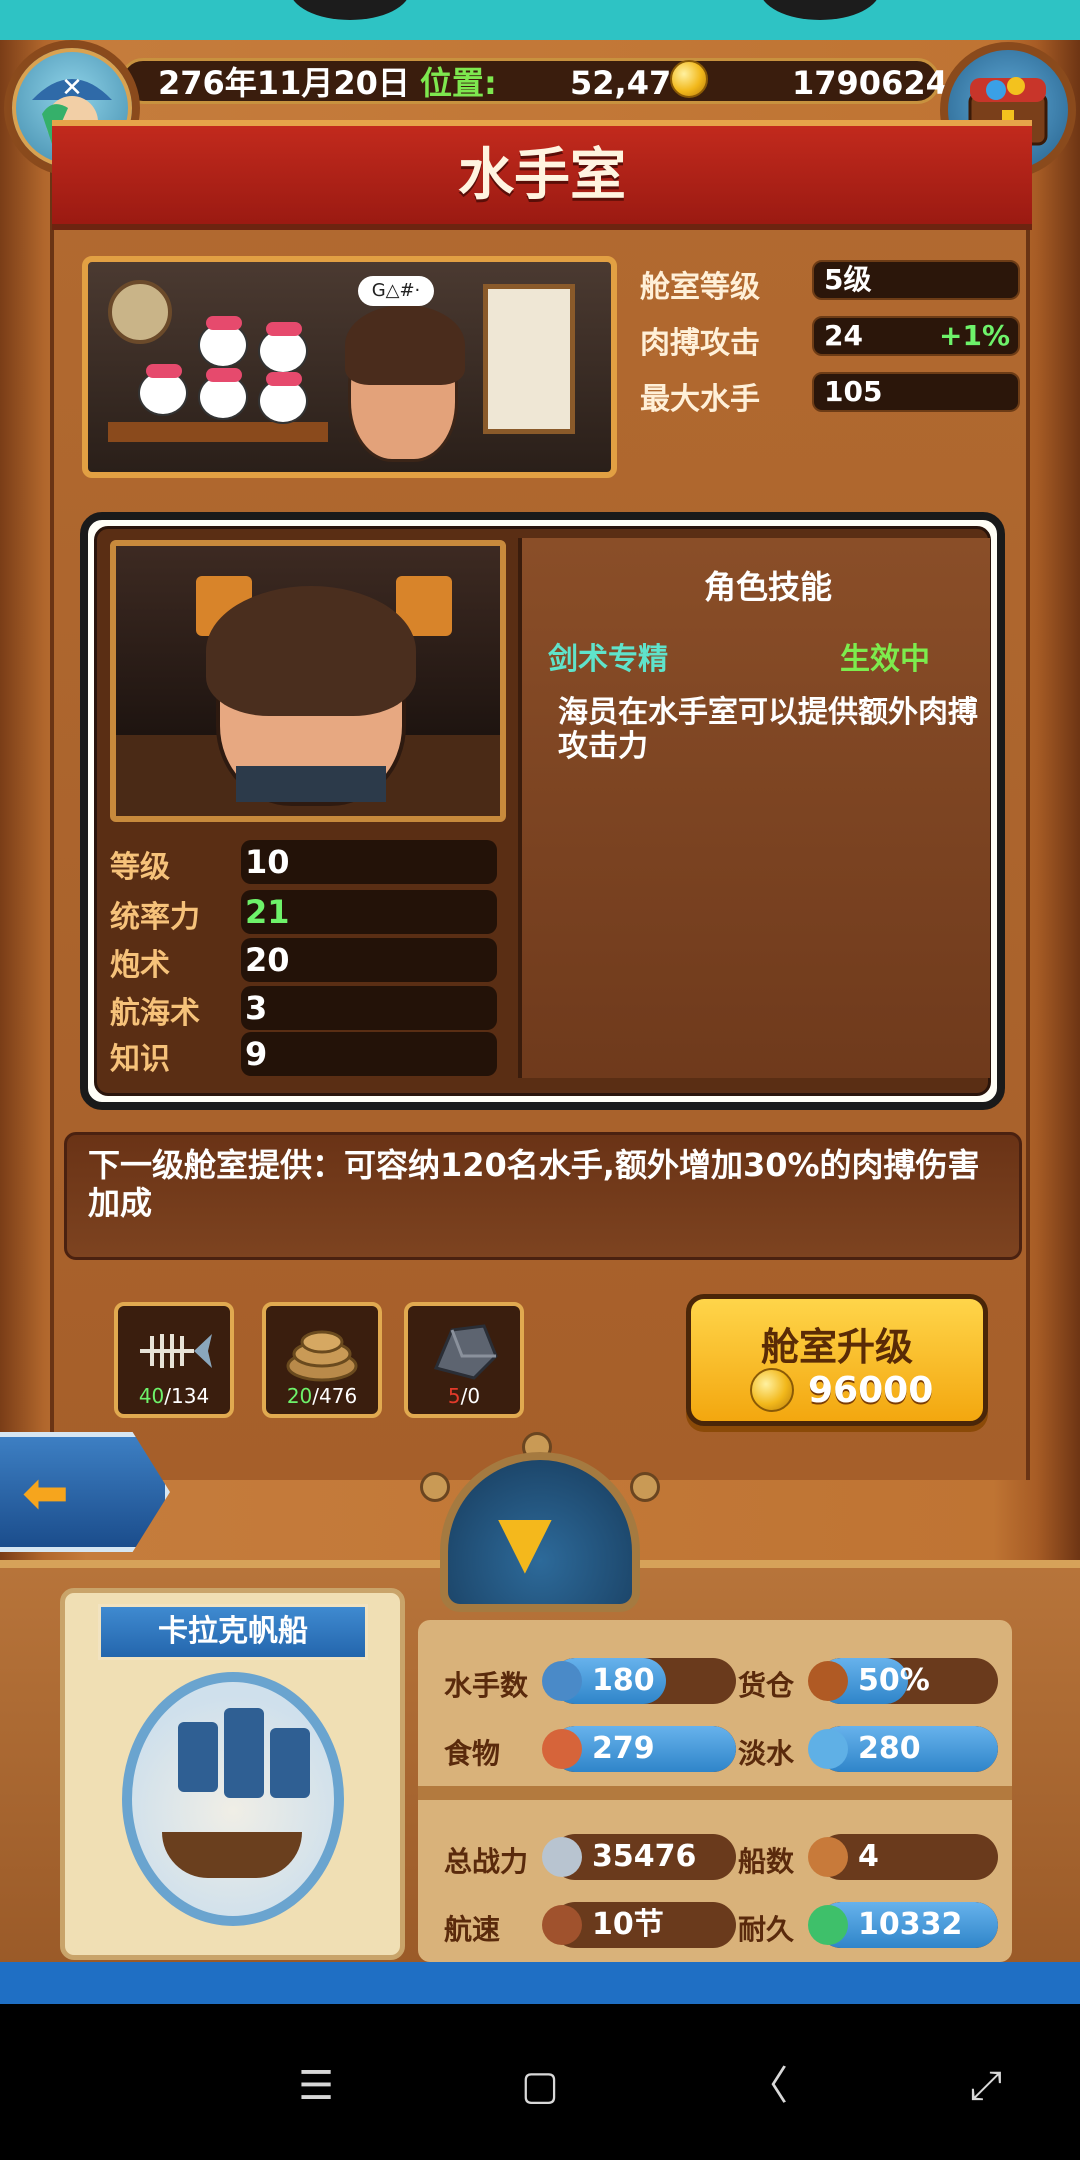 This screenshot has width=1080, height=2160. What do you see at coordinates (870, 83) in the screenshot?
I see `gold-amount: 1790624` at bounding box center [870, 83].